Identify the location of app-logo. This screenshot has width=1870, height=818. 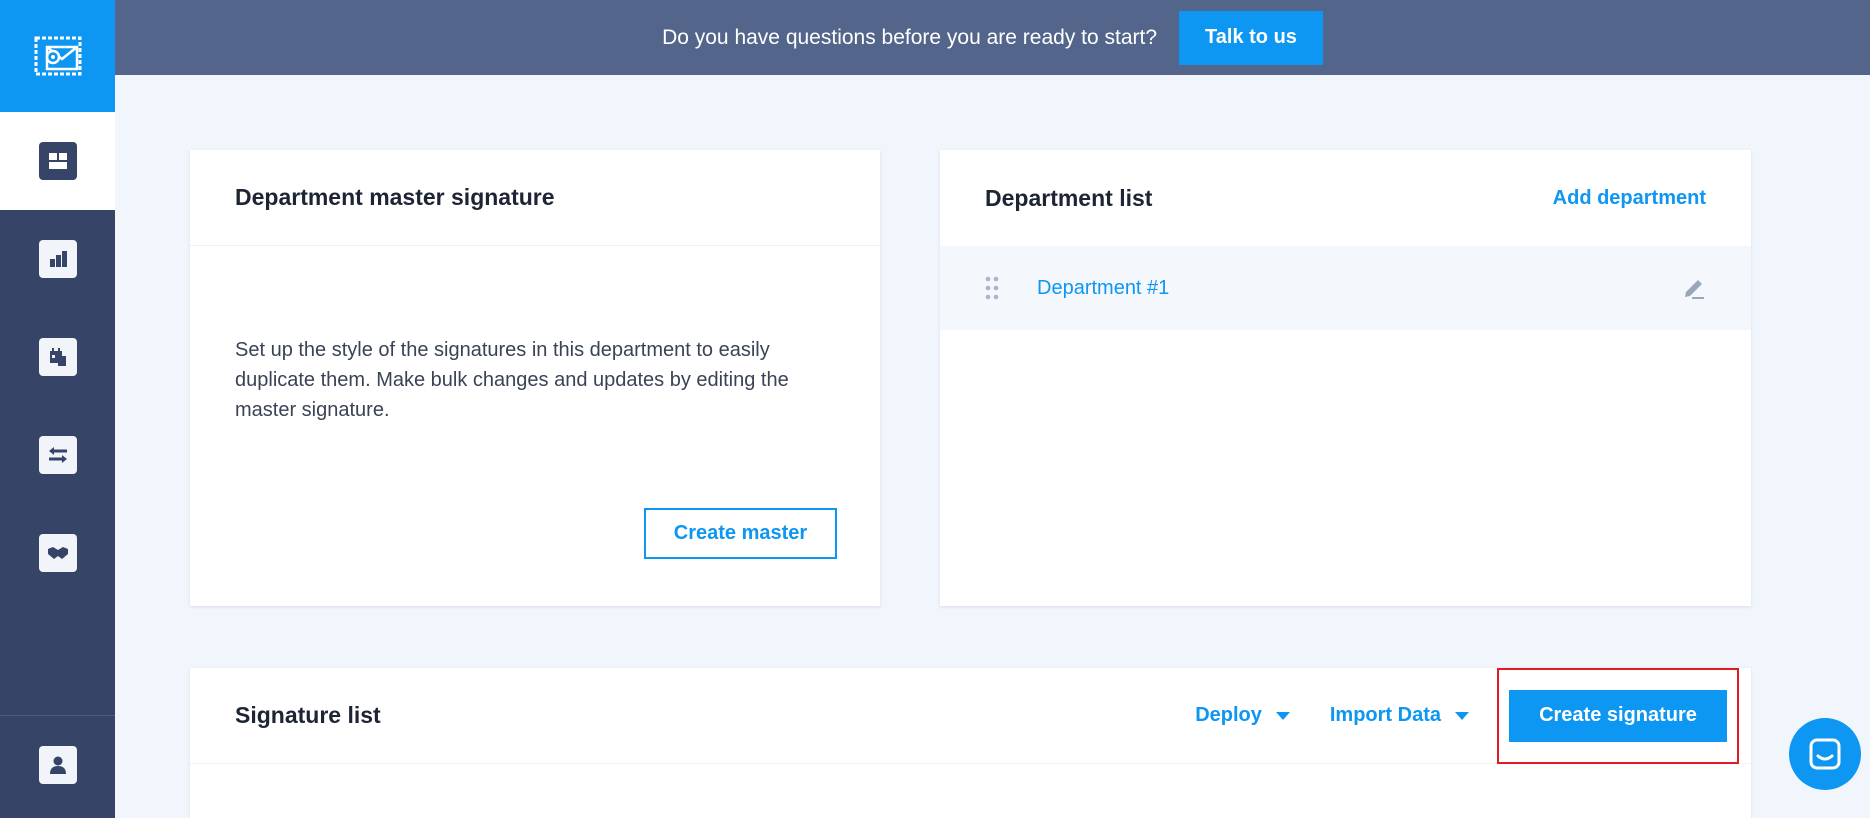
(57, 56).